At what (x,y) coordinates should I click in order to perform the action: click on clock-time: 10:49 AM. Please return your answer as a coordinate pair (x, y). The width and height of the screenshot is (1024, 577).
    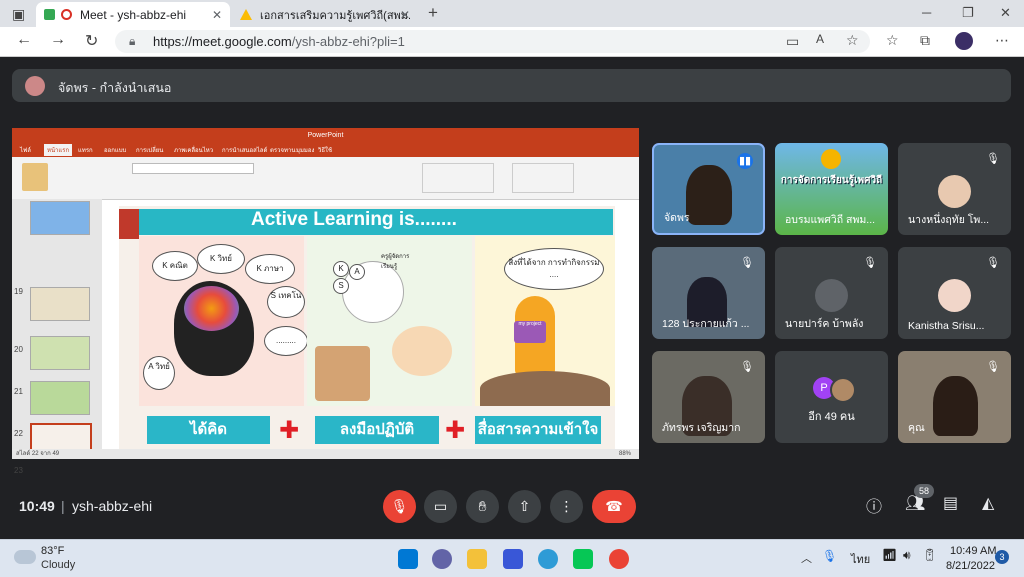
    Looking at the image, I should click on (973, 551).